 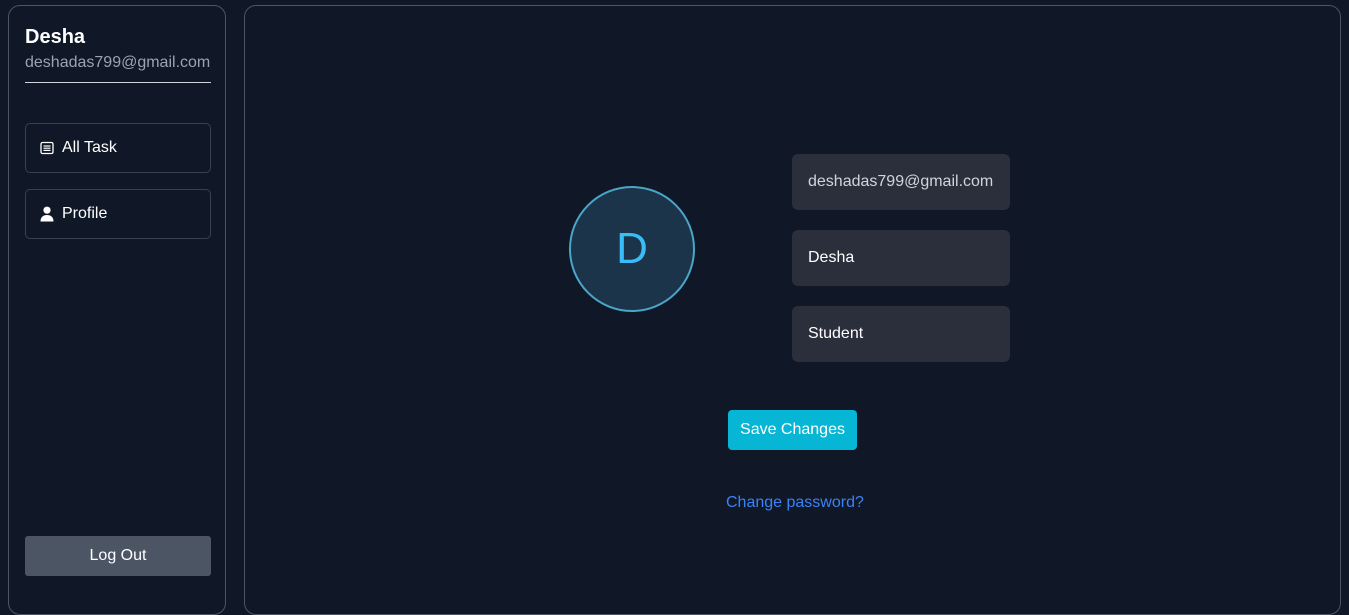 What do you see at coordinates (118, 556) in the screenshot?
I see `logout-button: Log Out` at bounding box center [118, 556].